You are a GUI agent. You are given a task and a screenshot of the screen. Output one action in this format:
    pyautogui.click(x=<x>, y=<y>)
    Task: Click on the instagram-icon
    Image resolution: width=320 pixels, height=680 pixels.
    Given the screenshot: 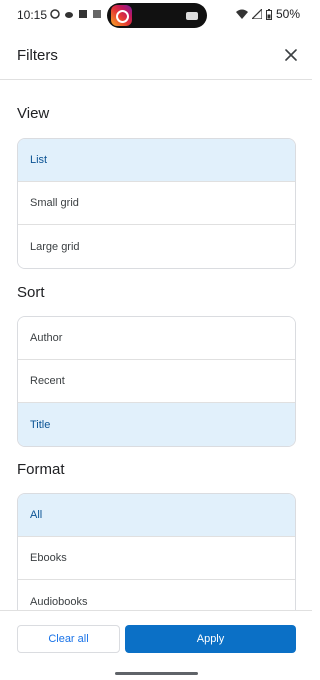 What is the action you would take?
    pyautogui.click(x=121, y=15)
    